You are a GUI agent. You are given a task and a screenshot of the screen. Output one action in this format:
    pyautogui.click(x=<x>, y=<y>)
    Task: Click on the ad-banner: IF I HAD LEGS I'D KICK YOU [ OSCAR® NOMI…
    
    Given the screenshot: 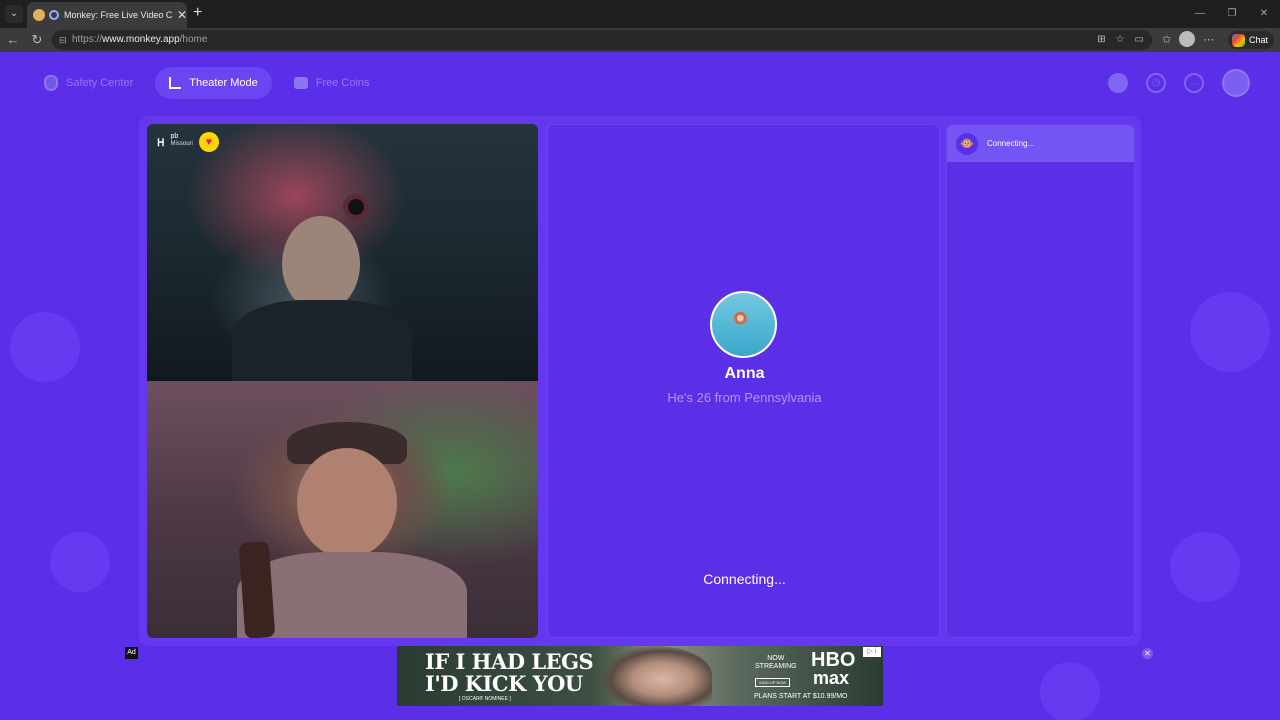 What is the action you would take?
    pyautogui.click(x=640, y=676)
    